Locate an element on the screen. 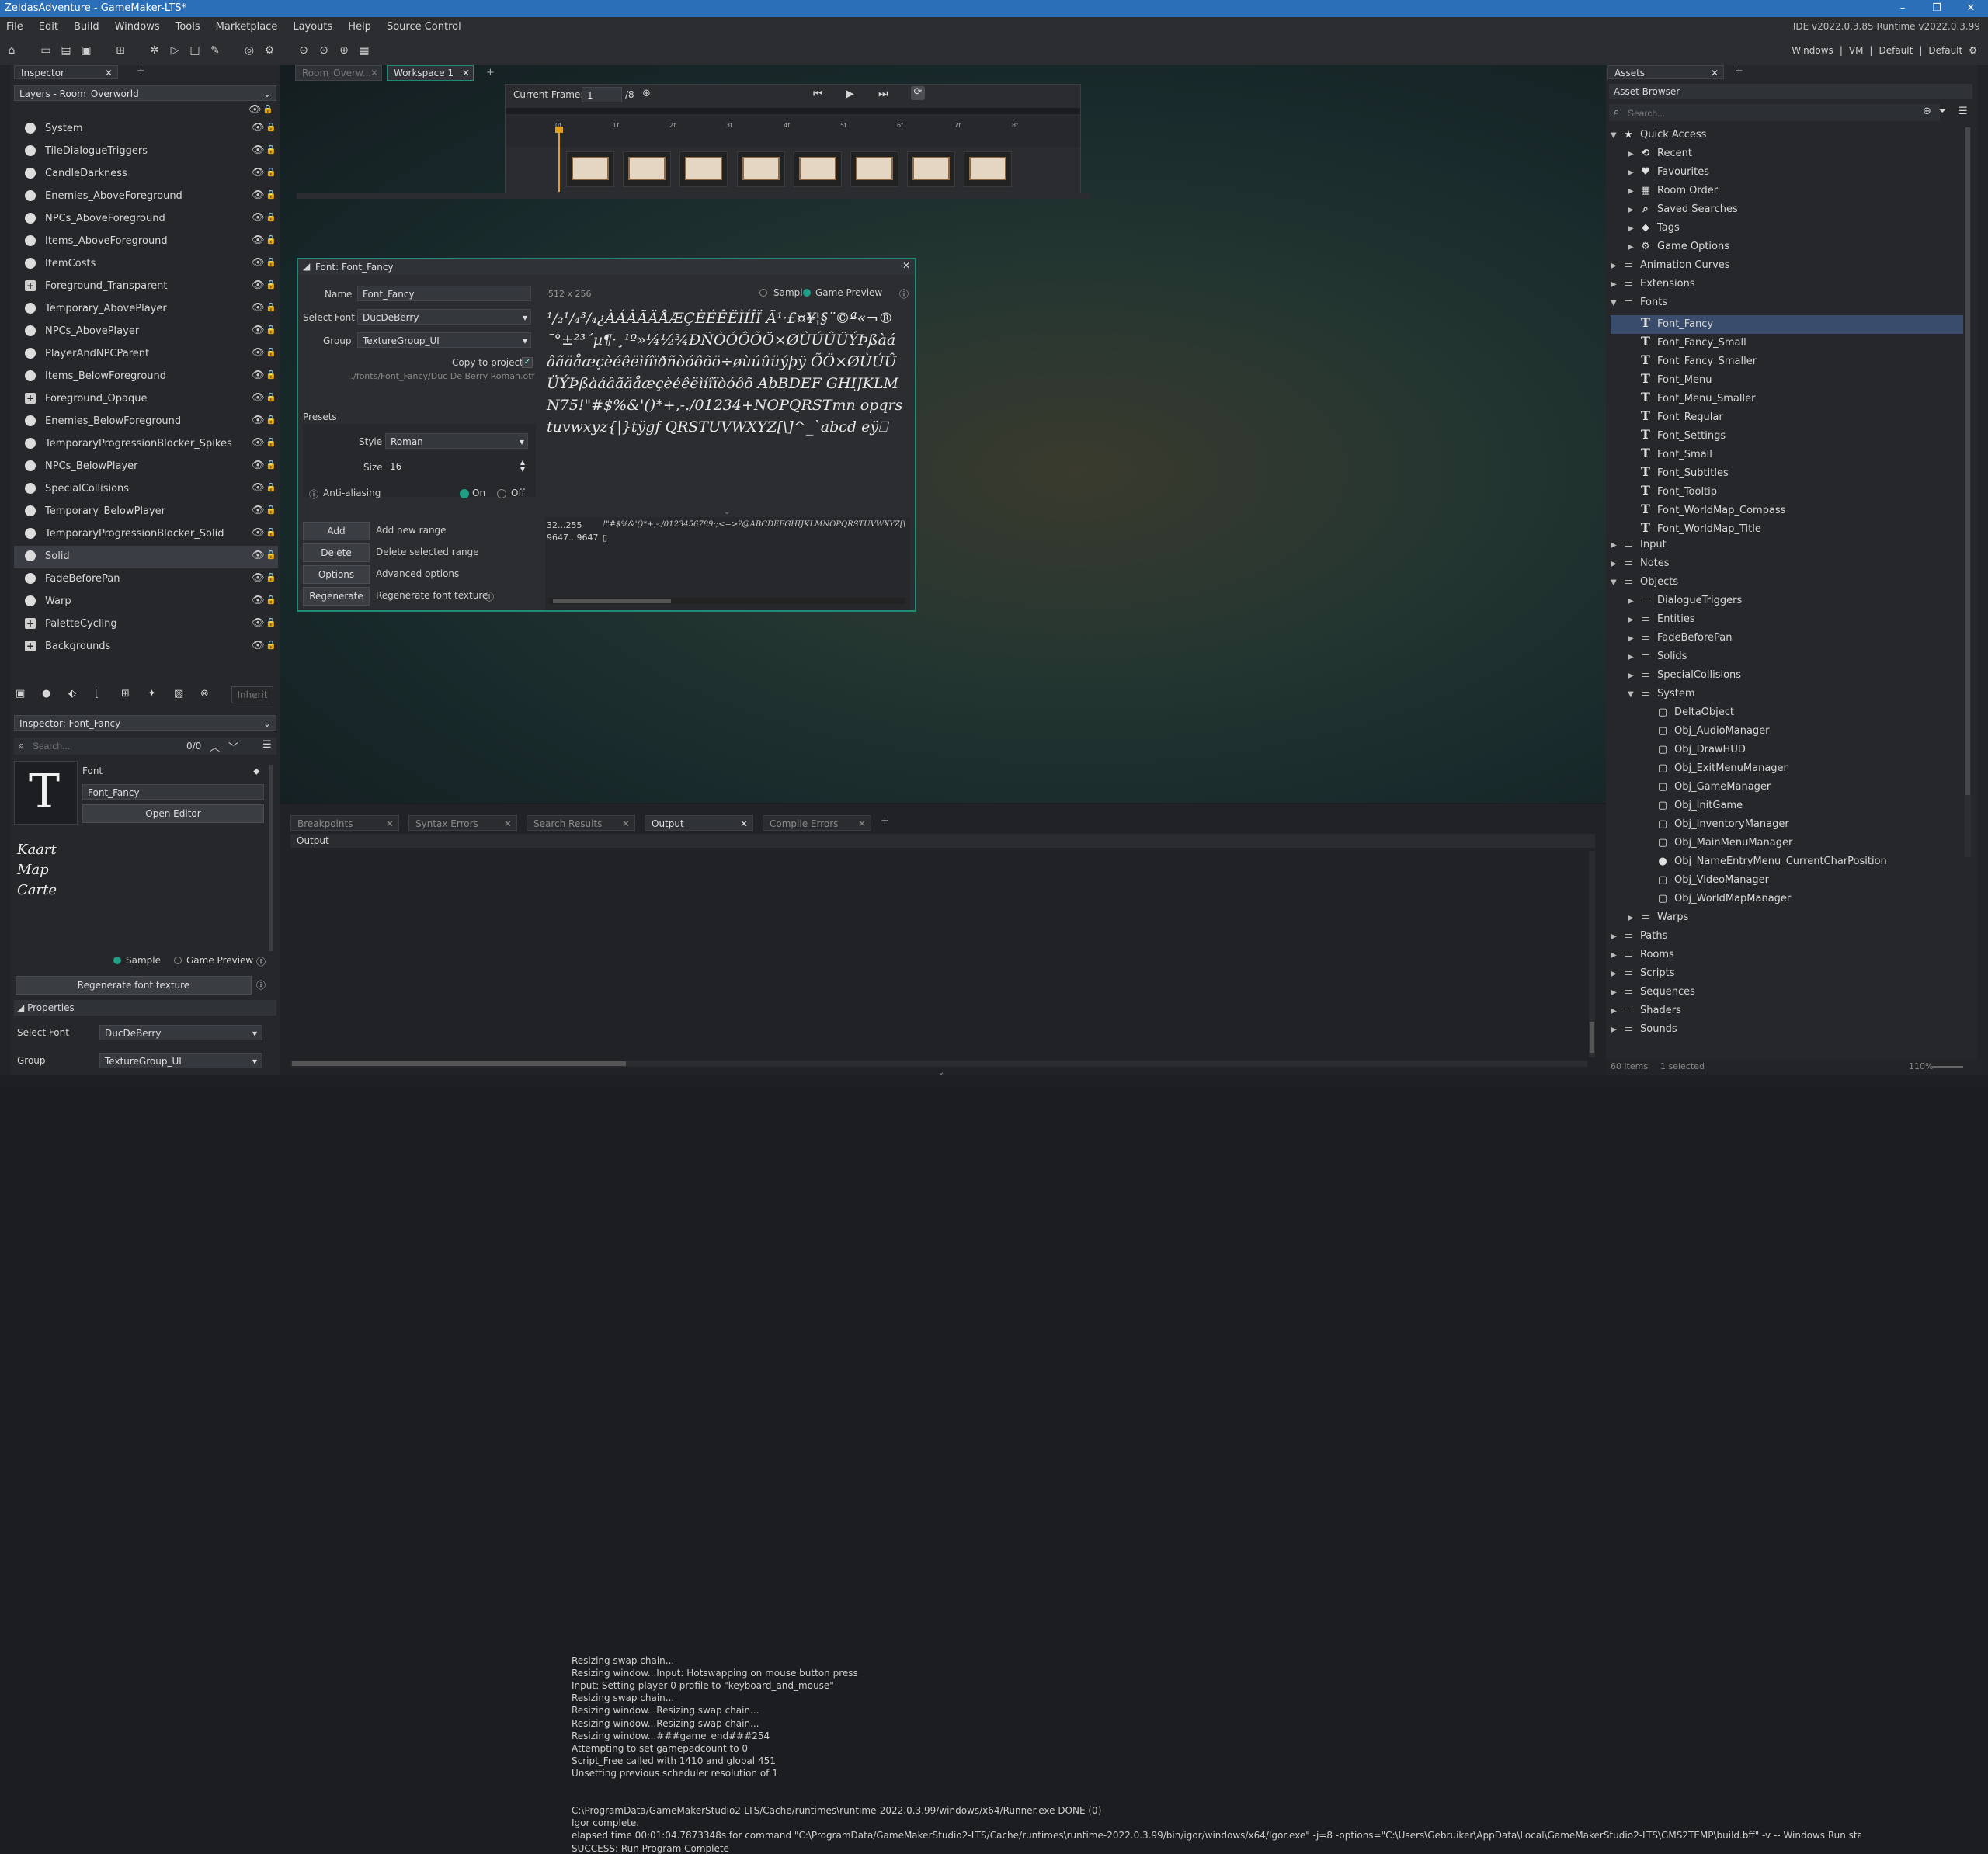 The width and height of the screenshot is (1988, 1854). layer-row: Temporary_BelowPlayer 👁 🔒 is located at coordinates (146, 512).